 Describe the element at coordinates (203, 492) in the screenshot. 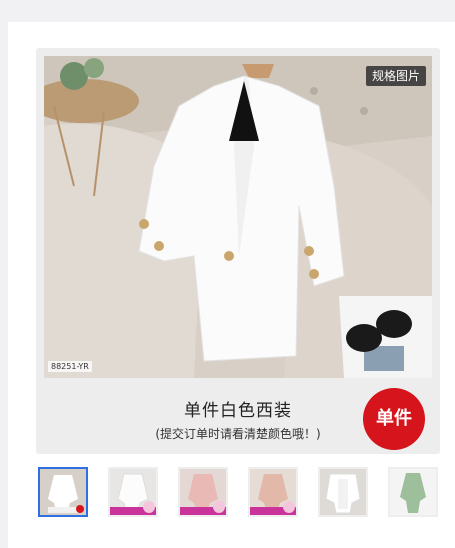

I see `thumbnail-pink-variant` at that location.